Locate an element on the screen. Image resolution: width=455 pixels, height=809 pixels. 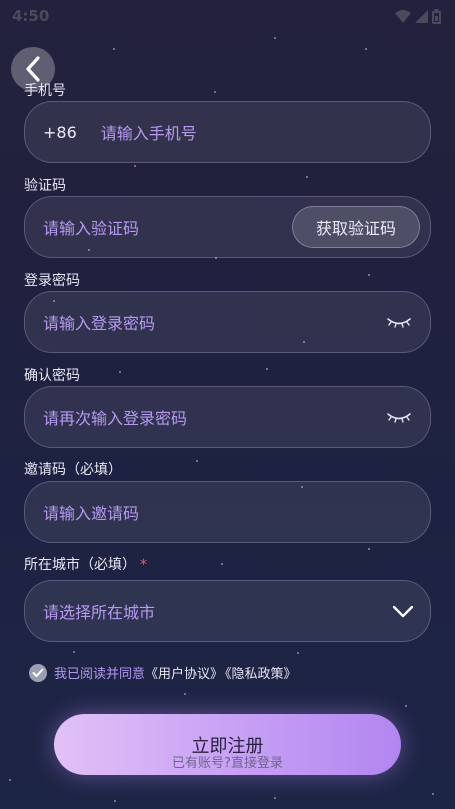
battery-icon is located at coordinates (436, 16).